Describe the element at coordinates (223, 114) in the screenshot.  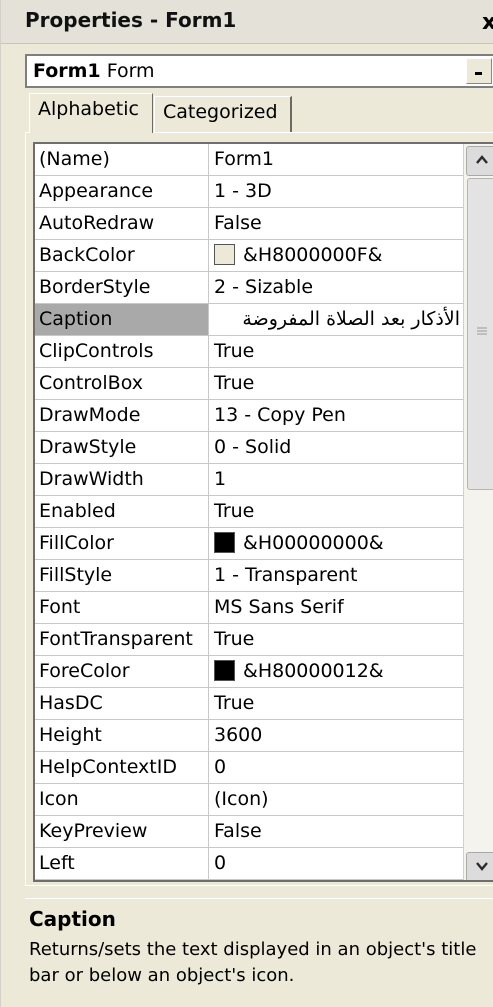
I see `tab-categorized: Categorized` at that location.